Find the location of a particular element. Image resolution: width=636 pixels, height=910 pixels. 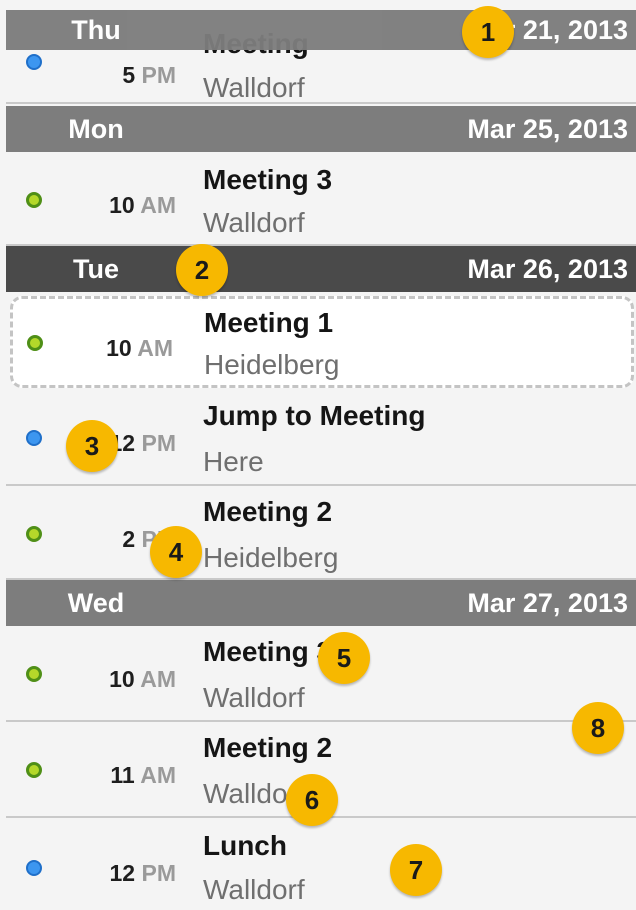

event-row: 10 AM Meeting 3 Walldorf is located at coordinates (321, 199).